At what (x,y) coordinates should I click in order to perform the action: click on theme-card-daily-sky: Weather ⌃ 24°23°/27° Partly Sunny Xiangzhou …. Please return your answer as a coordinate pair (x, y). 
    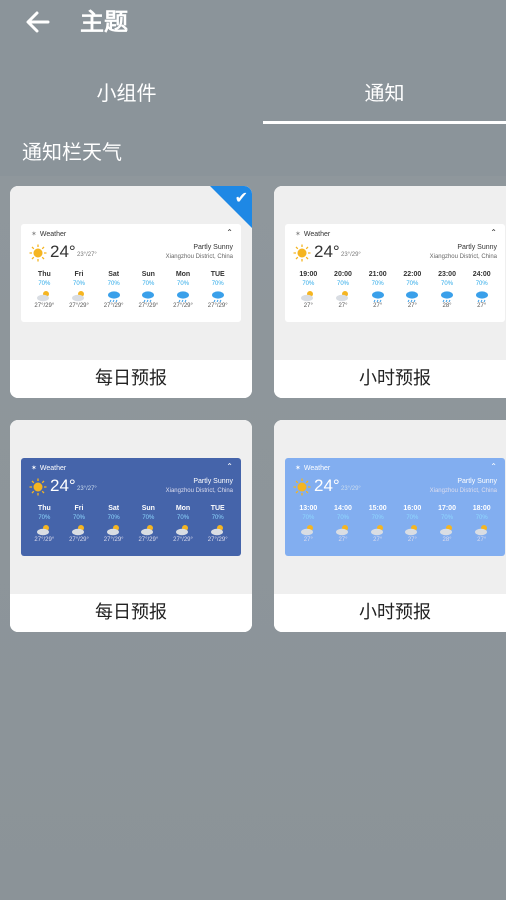
    Looking at the image, I should click on (131, 526).